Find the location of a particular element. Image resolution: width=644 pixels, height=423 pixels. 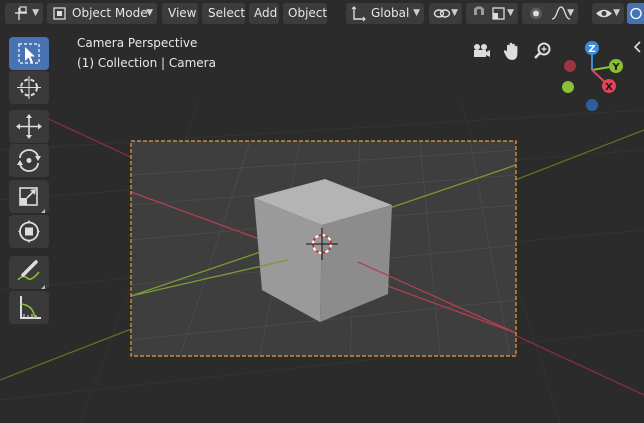

tool-rotate is located at coordinates (29, 160).